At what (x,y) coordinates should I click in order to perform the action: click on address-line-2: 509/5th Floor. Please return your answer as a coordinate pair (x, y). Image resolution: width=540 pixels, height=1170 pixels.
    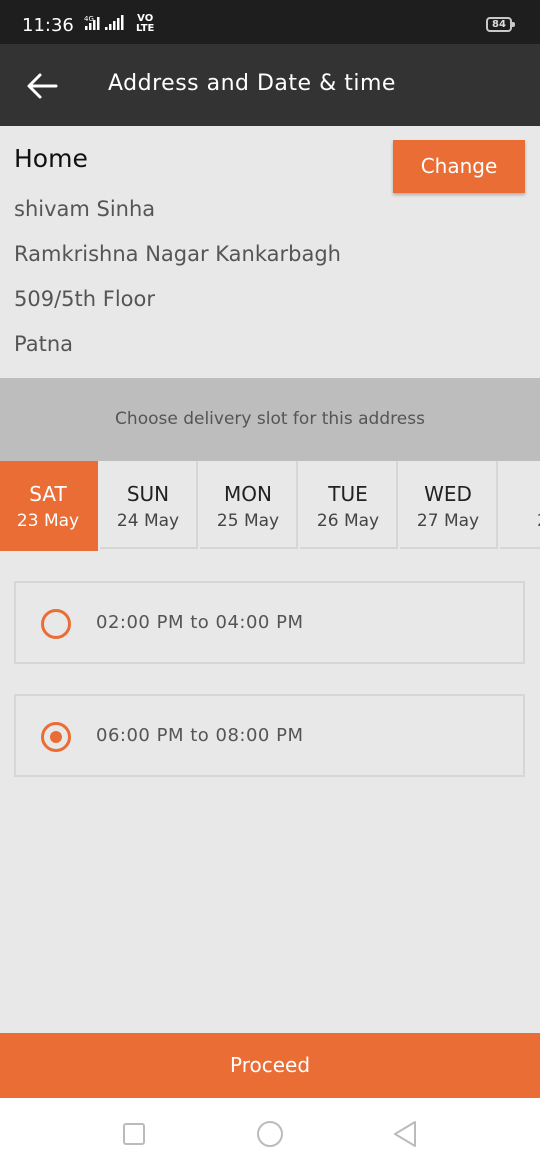
    Looking at the image, I should click on (84, 299).